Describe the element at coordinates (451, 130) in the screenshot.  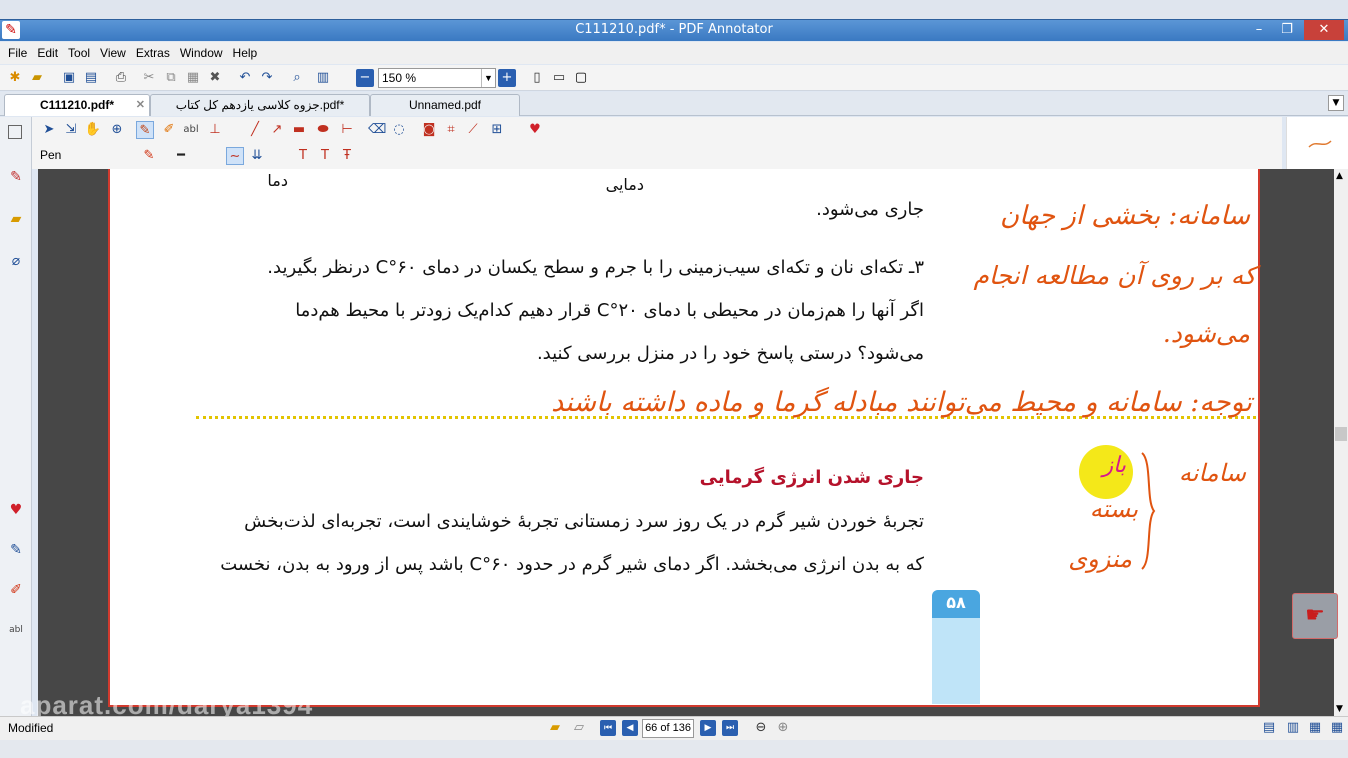
I see `crop-icon: ⌗` at that location.